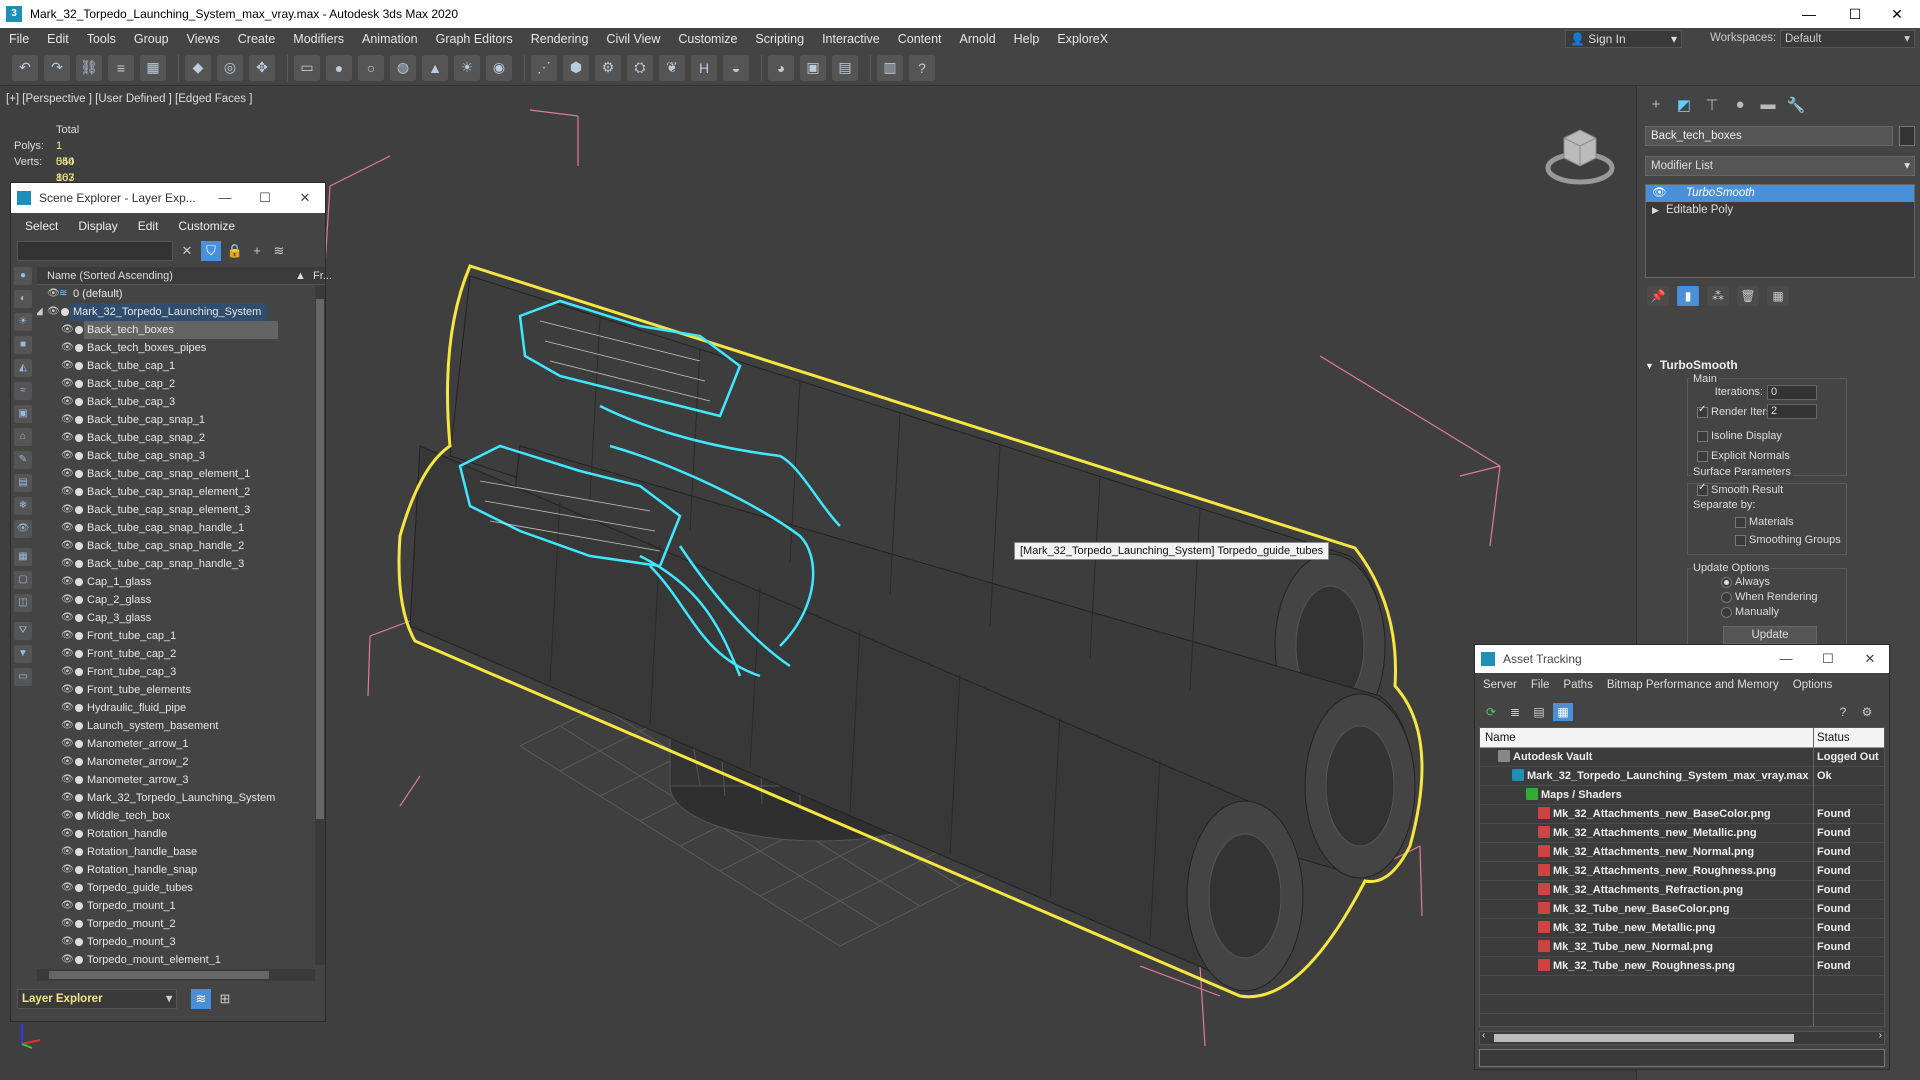 This screenshot has height=1080, width=1920. Describe the element at coordinates (1682, 814) in the screenshot. I see `asset-row: Mk_32_Attachments_new_BaseColor.png Found` at that location.